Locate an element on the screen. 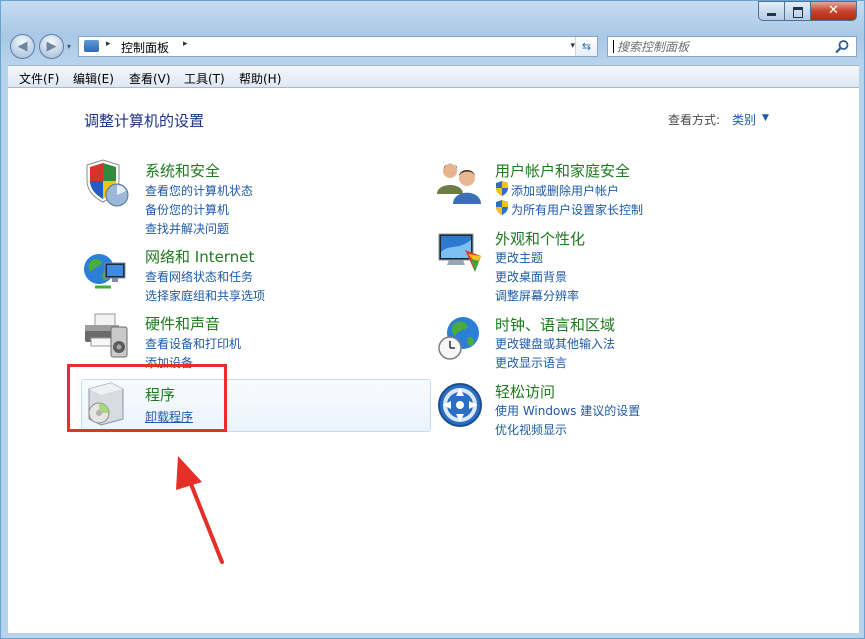 The image size is (865, 639). highlight-box is located at coordinates (147, 398).